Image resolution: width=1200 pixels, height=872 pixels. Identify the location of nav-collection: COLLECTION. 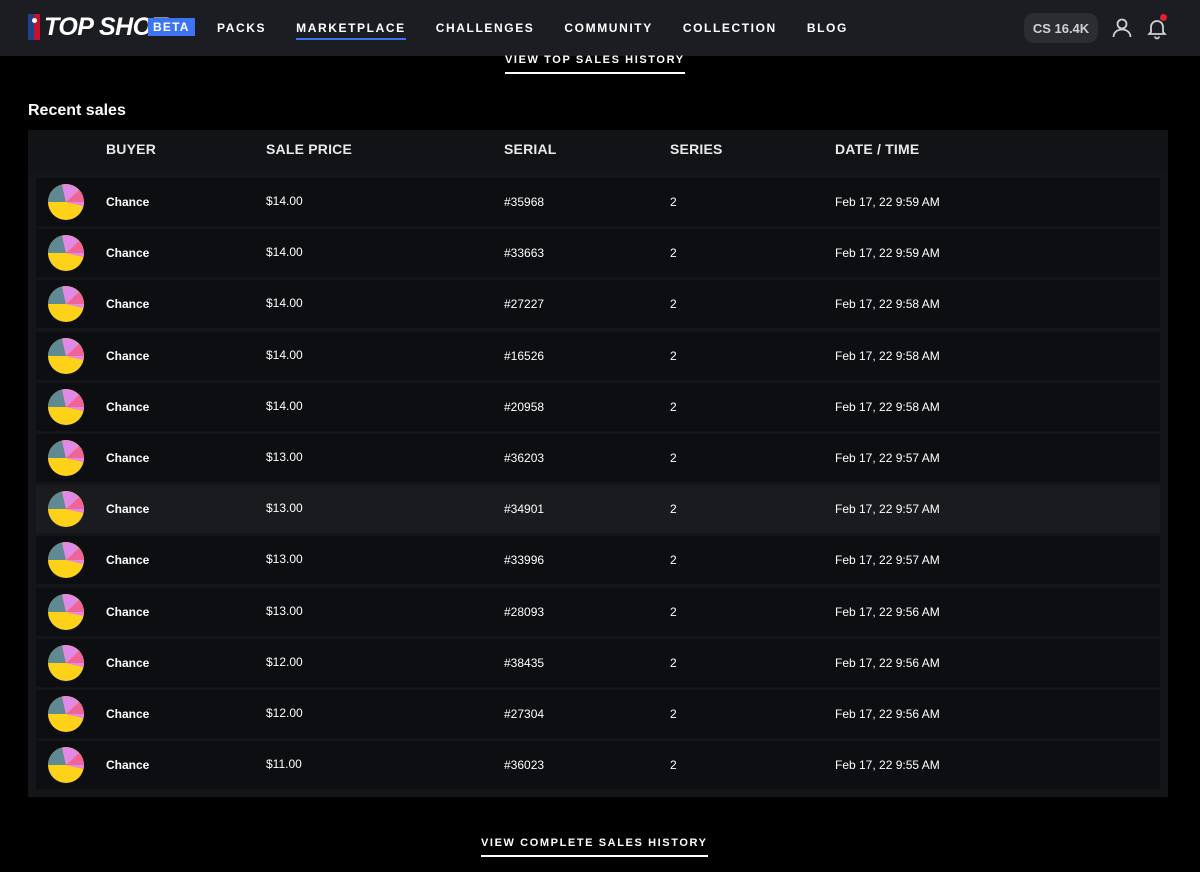
(730, 28).